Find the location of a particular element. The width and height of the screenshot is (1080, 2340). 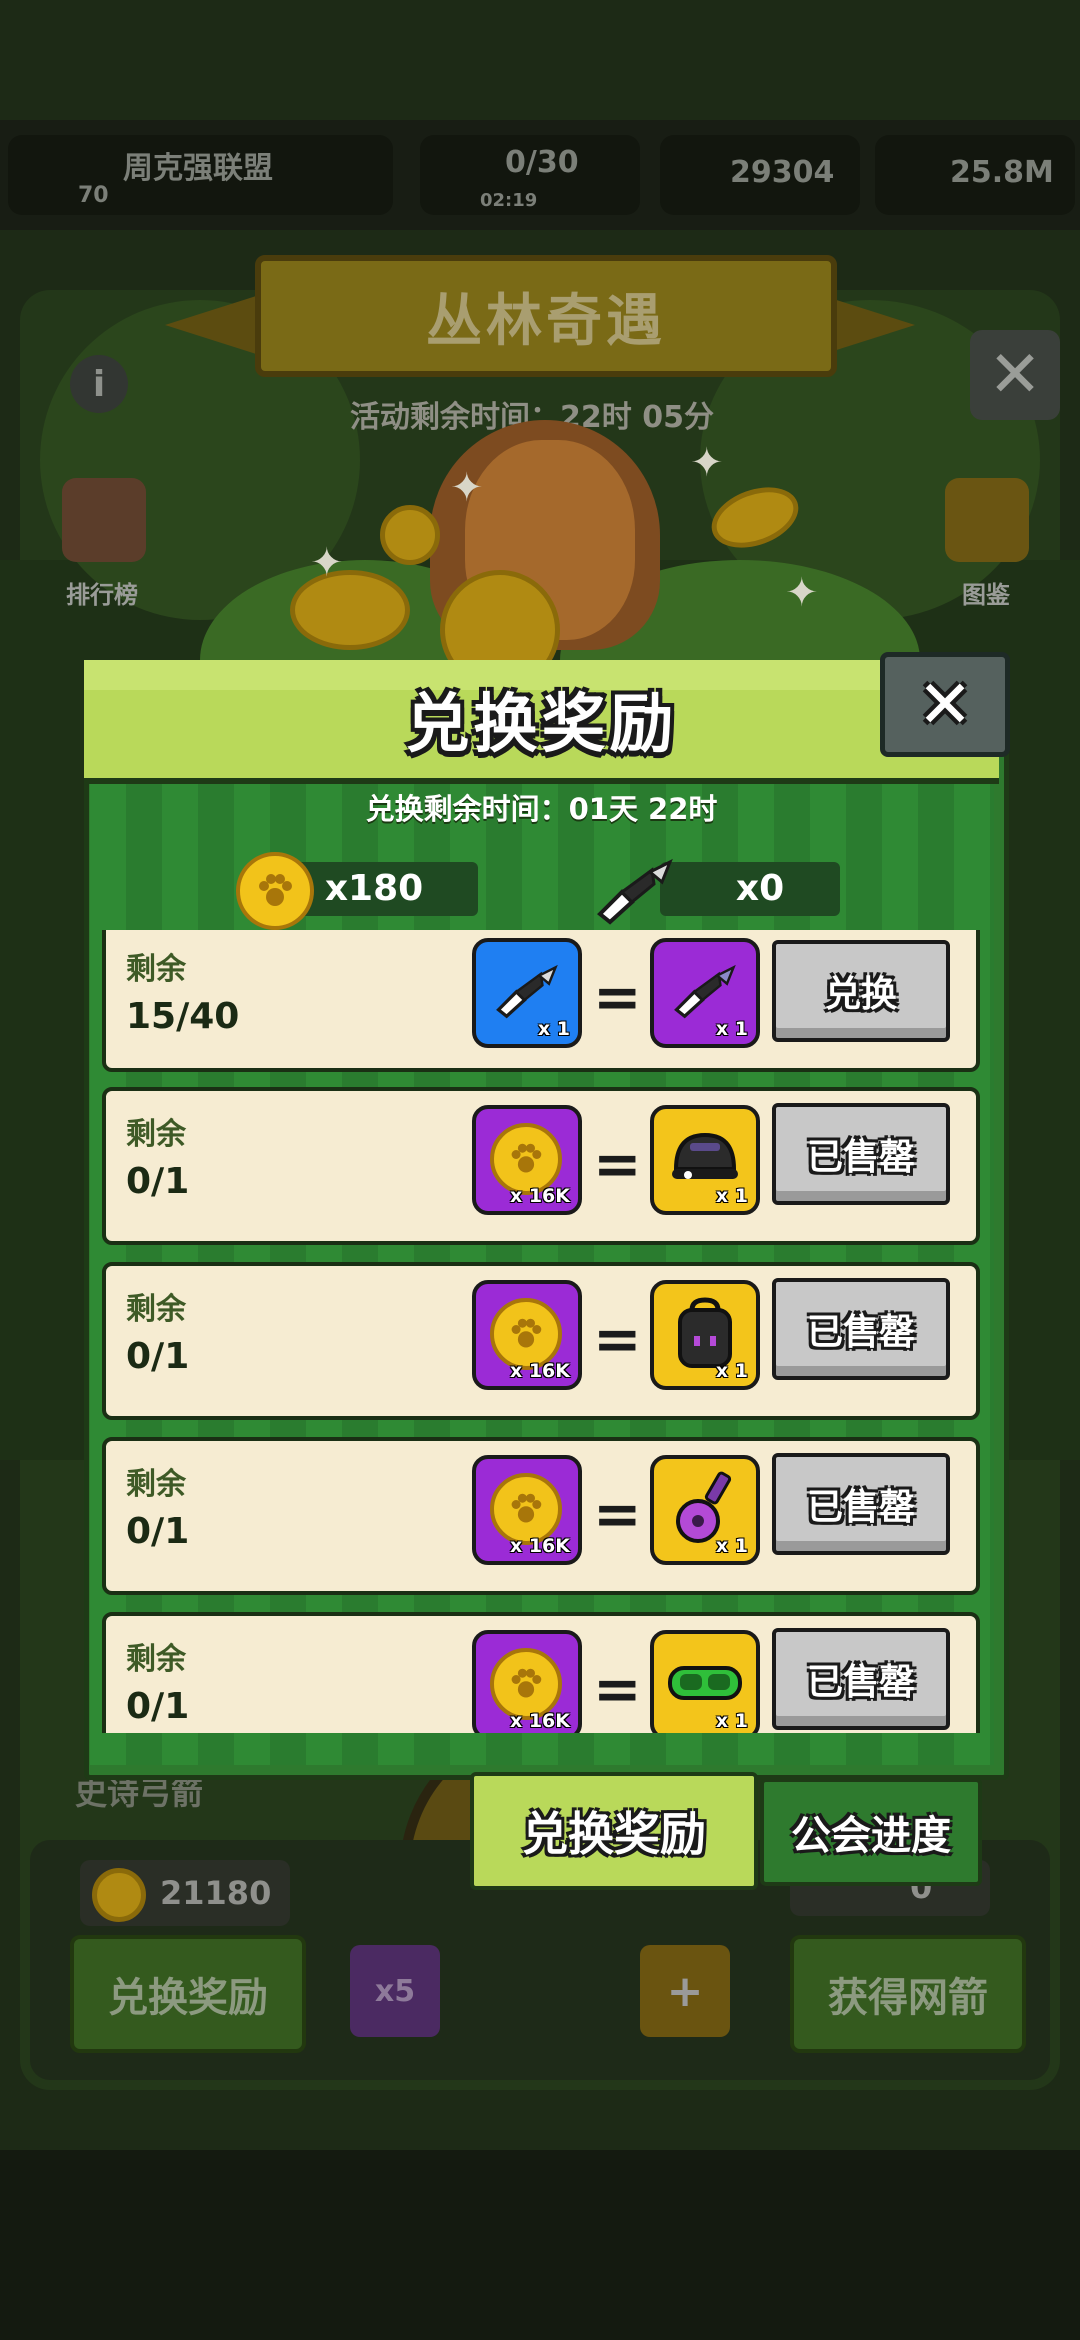

purple-arrow-icon is located at coordinates (705, 991).